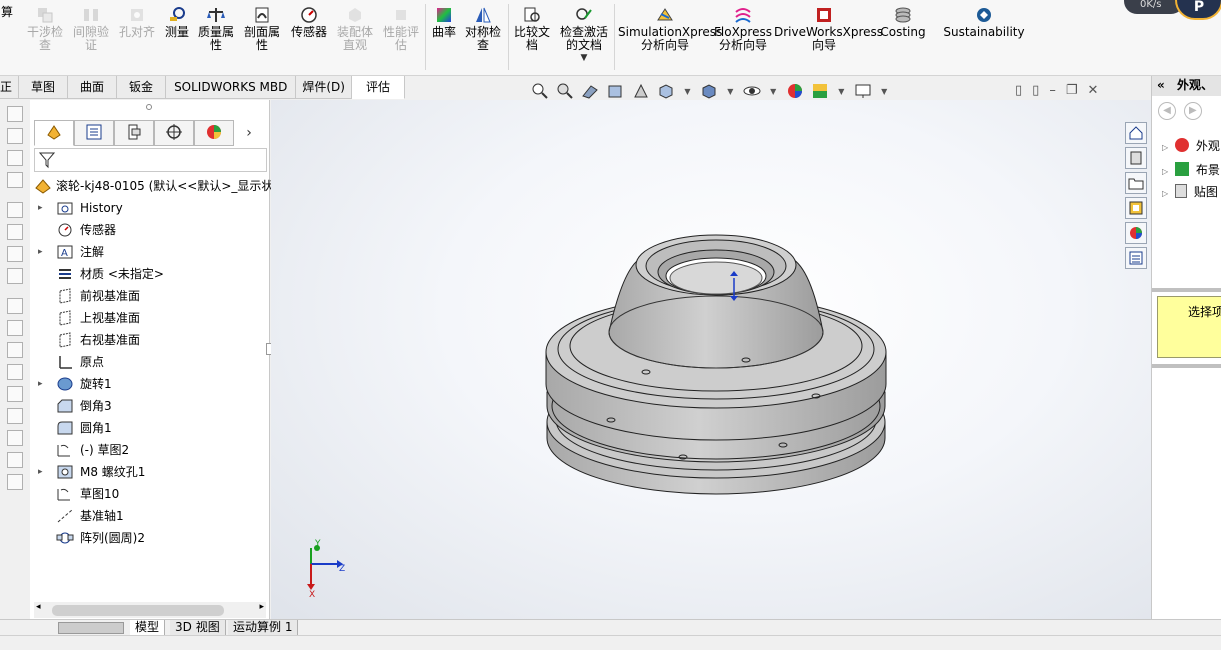 Image resolution: width=1221 pixels, height=650 pixels. Describe the element at coordinates (174, 133) in the screenshot. I see `tab-dimxpert-manager` at that location.